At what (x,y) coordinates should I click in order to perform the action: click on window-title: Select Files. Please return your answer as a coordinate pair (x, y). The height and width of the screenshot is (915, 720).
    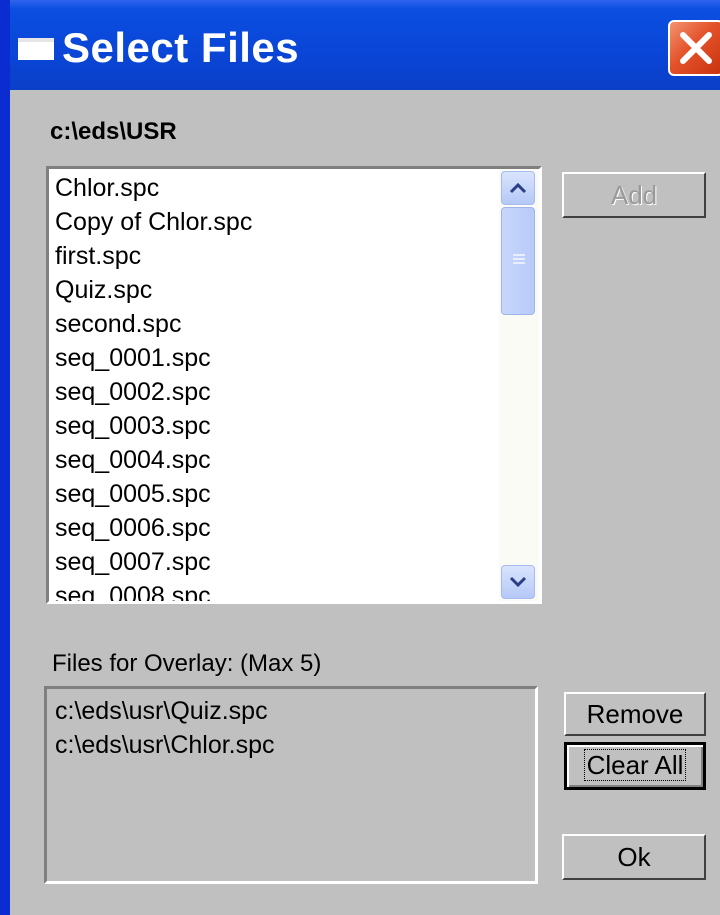
    Looking at the image, I should click on (181, 47).